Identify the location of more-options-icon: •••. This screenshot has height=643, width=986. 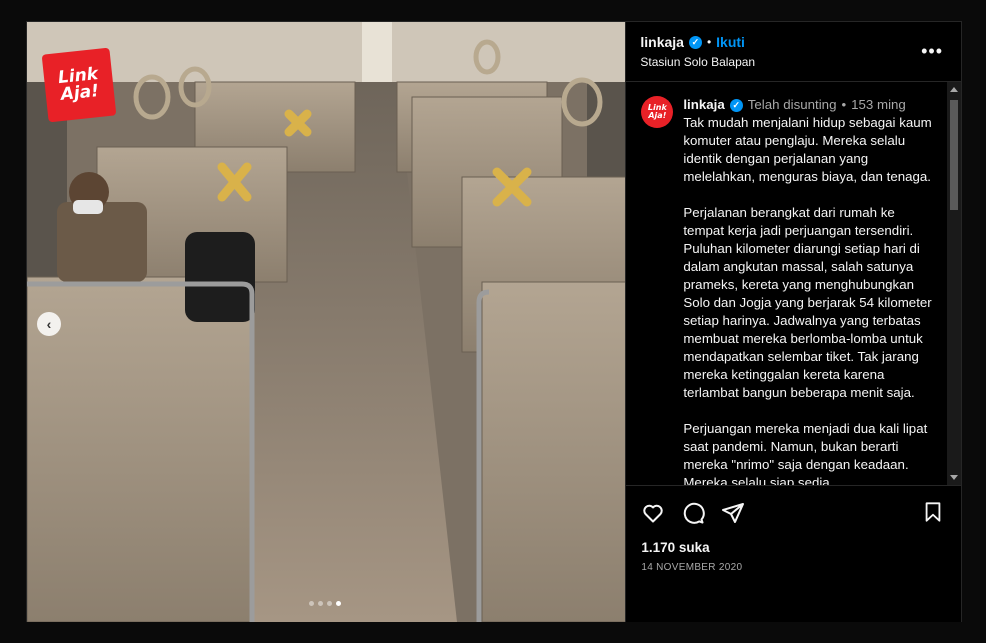
(932, 51).